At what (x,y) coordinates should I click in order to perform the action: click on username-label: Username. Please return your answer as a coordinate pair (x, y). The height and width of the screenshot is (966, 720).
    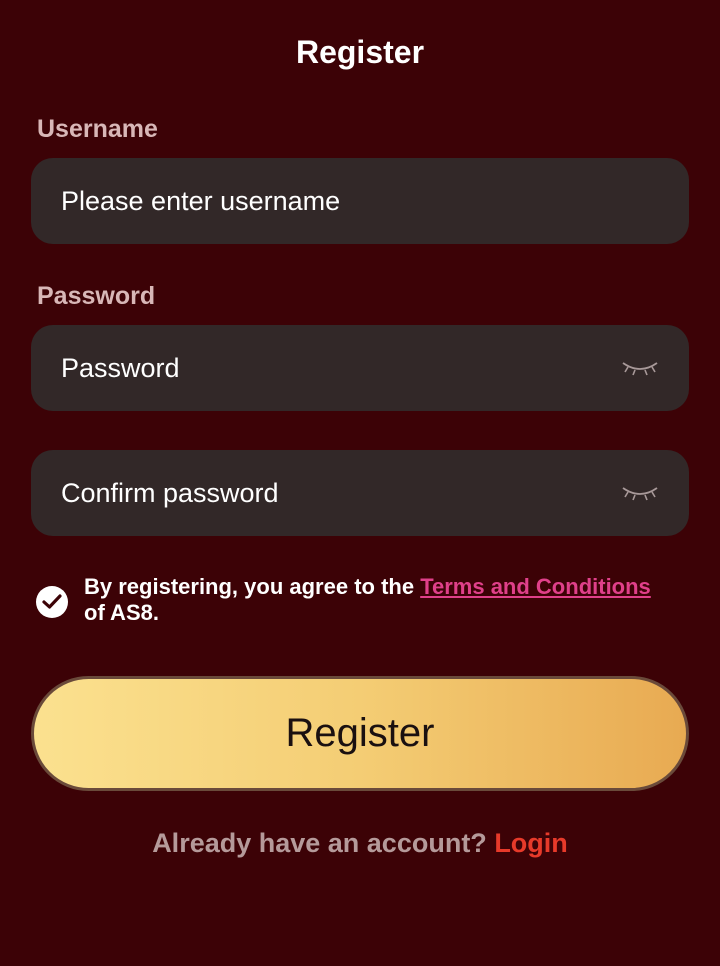
    Looking at the image, I should click on (97, 129).